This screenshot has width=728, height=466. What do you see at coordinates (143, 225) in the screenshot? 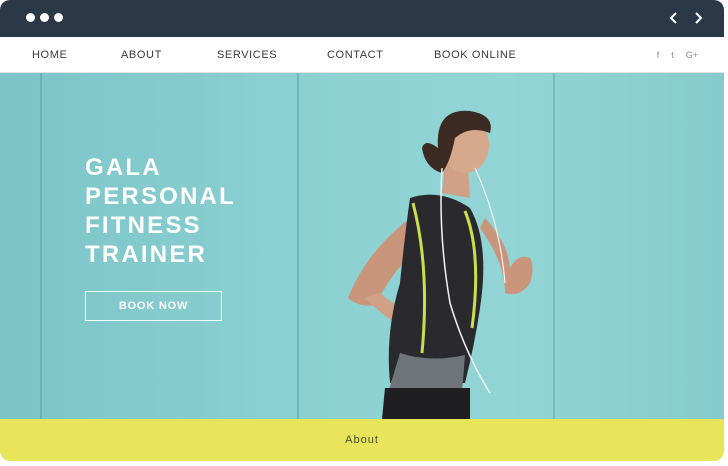
I see `hero-title-line: FITNESS` at bounding box center [143, 225].